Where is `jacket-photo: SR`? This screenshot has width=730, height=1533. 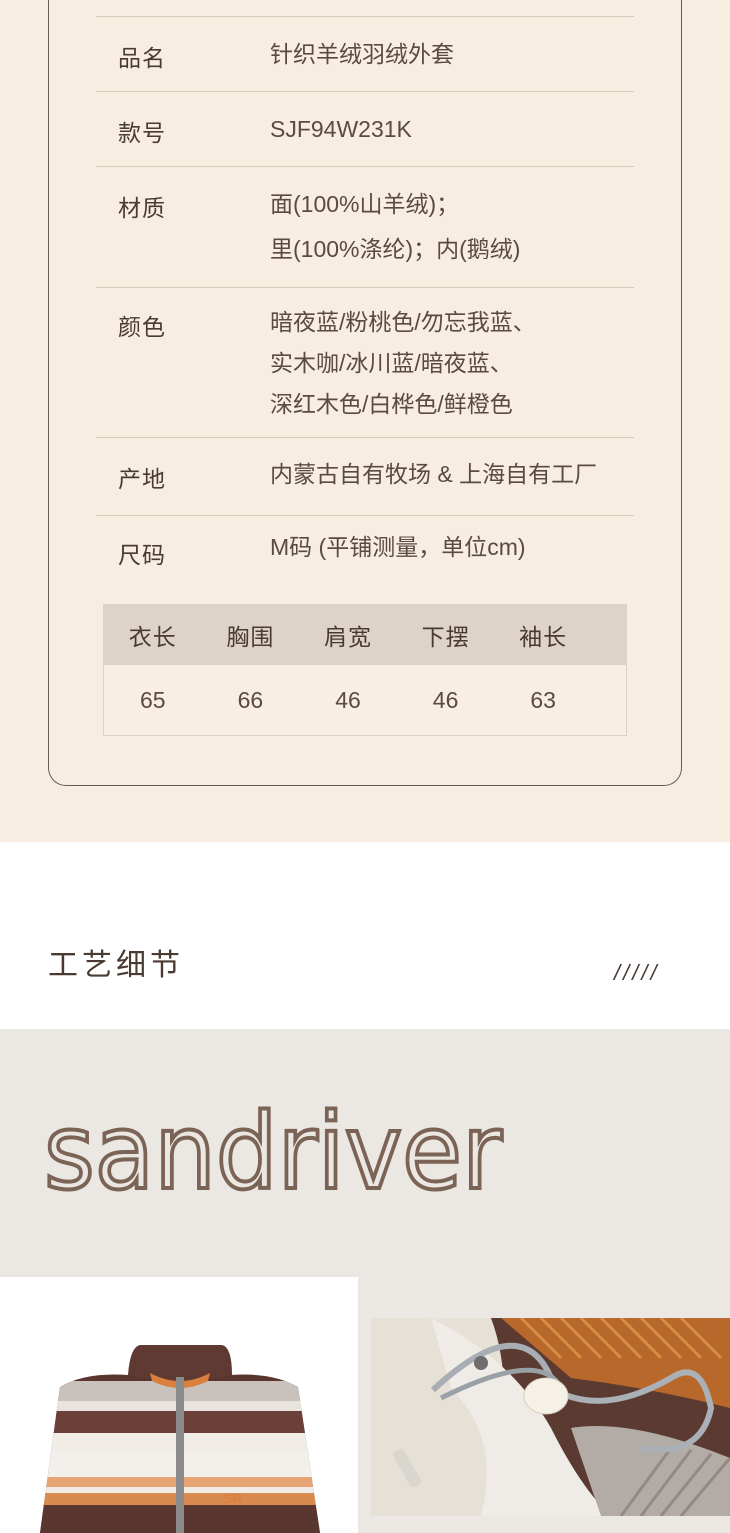 jacket-photo: SR is located at coordinates (179, 1405).